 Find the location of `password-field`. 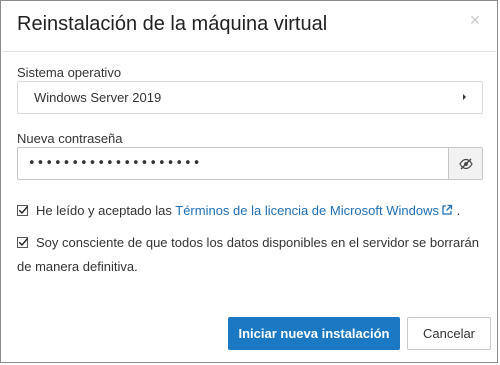

password-field is located at coordinates (250, 163).